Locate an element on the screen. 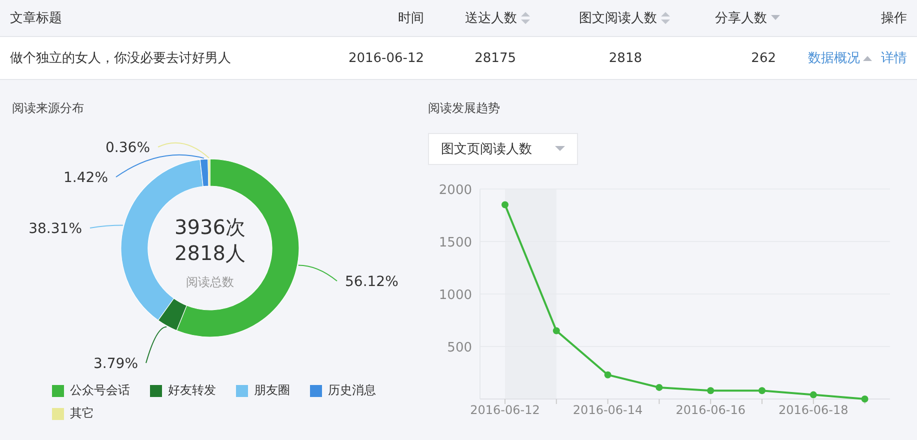 This screenshot has width=917, height=440. total-caption: 阅读总数 is located at coordinates (210, 282).